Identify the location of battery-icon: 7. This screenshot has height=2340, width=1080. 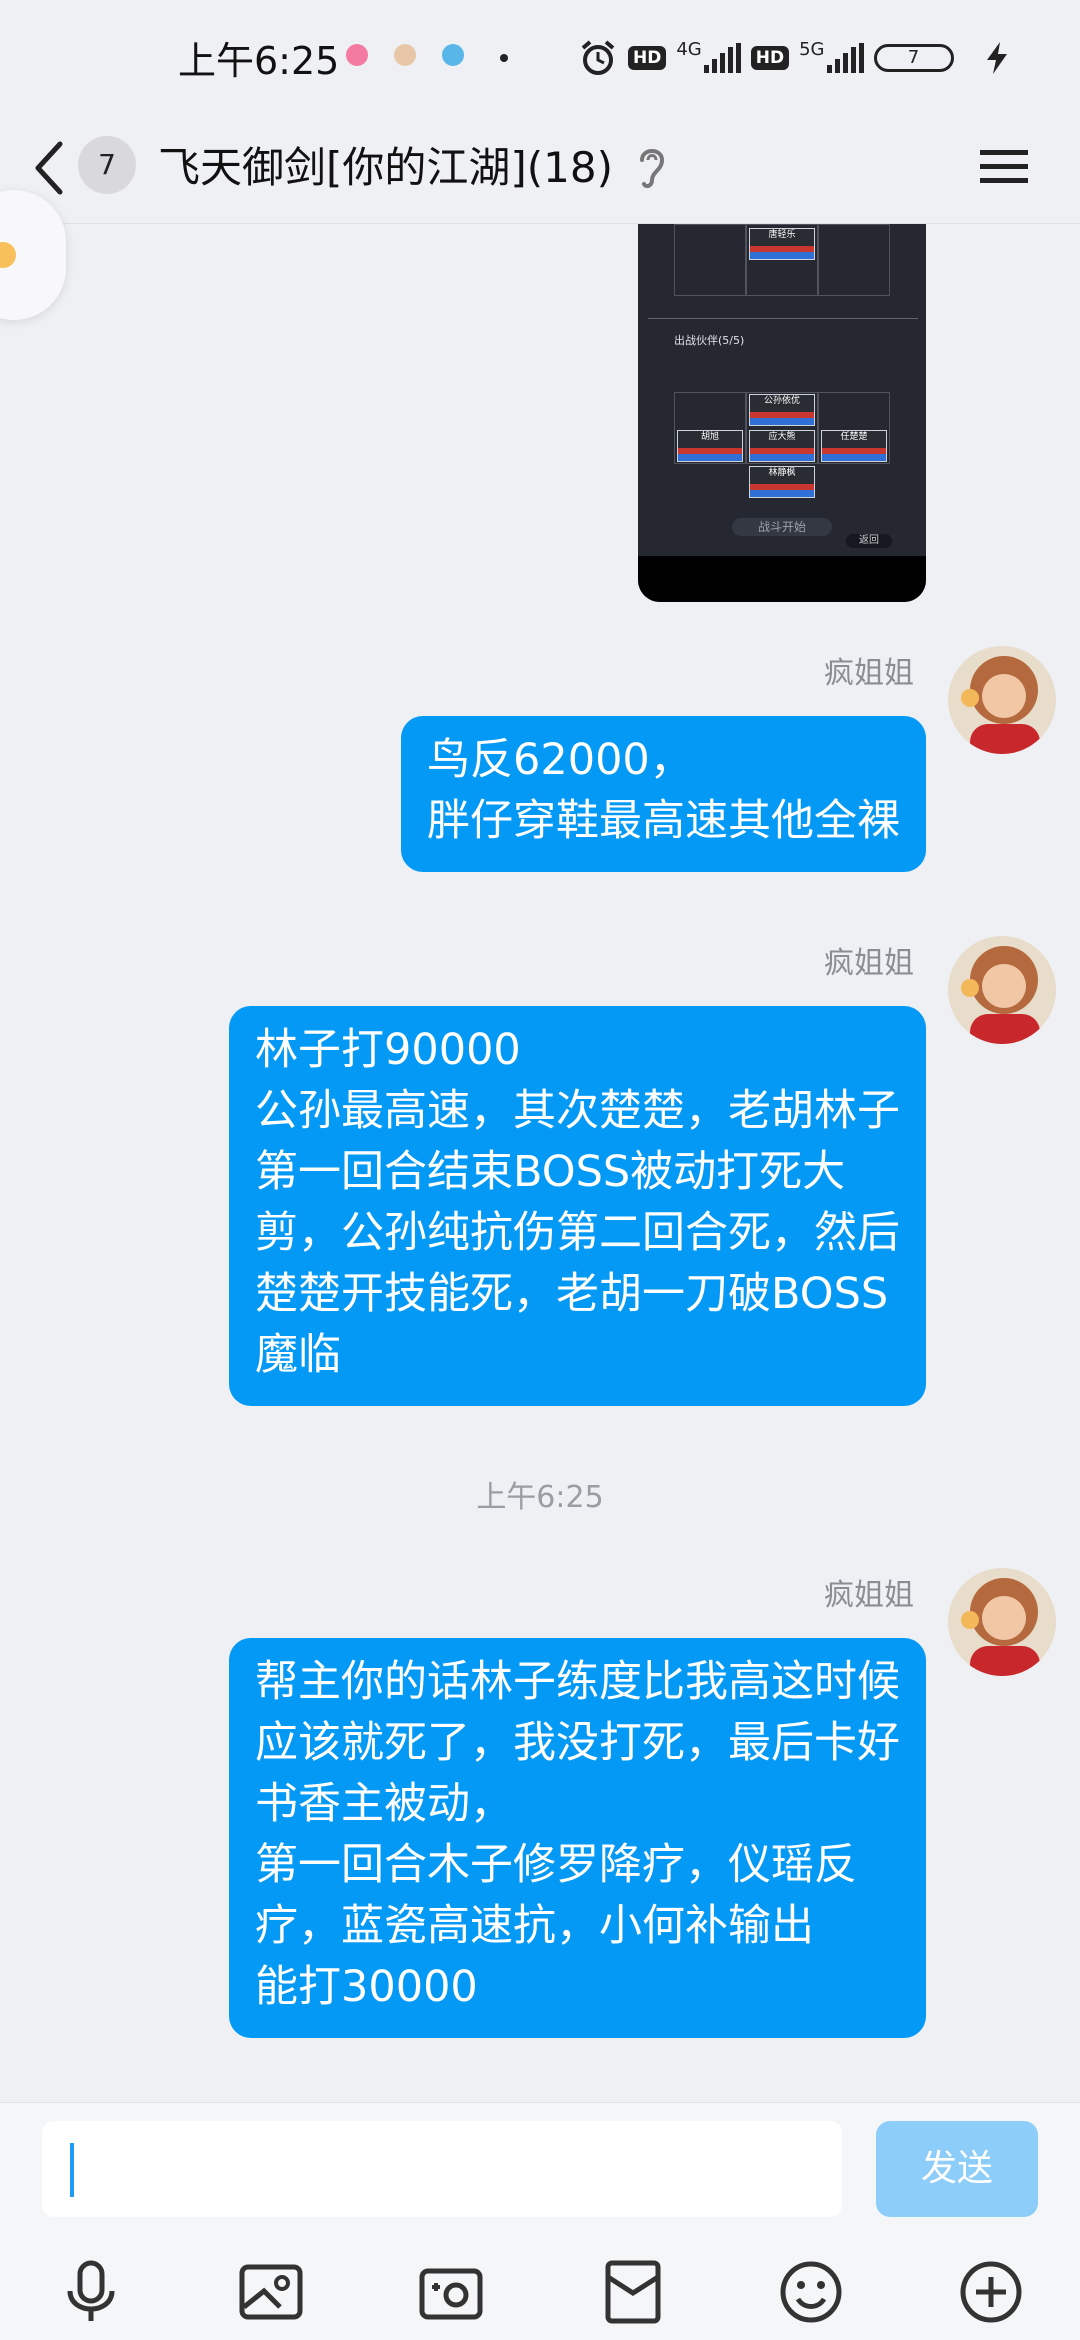
(913, 58).